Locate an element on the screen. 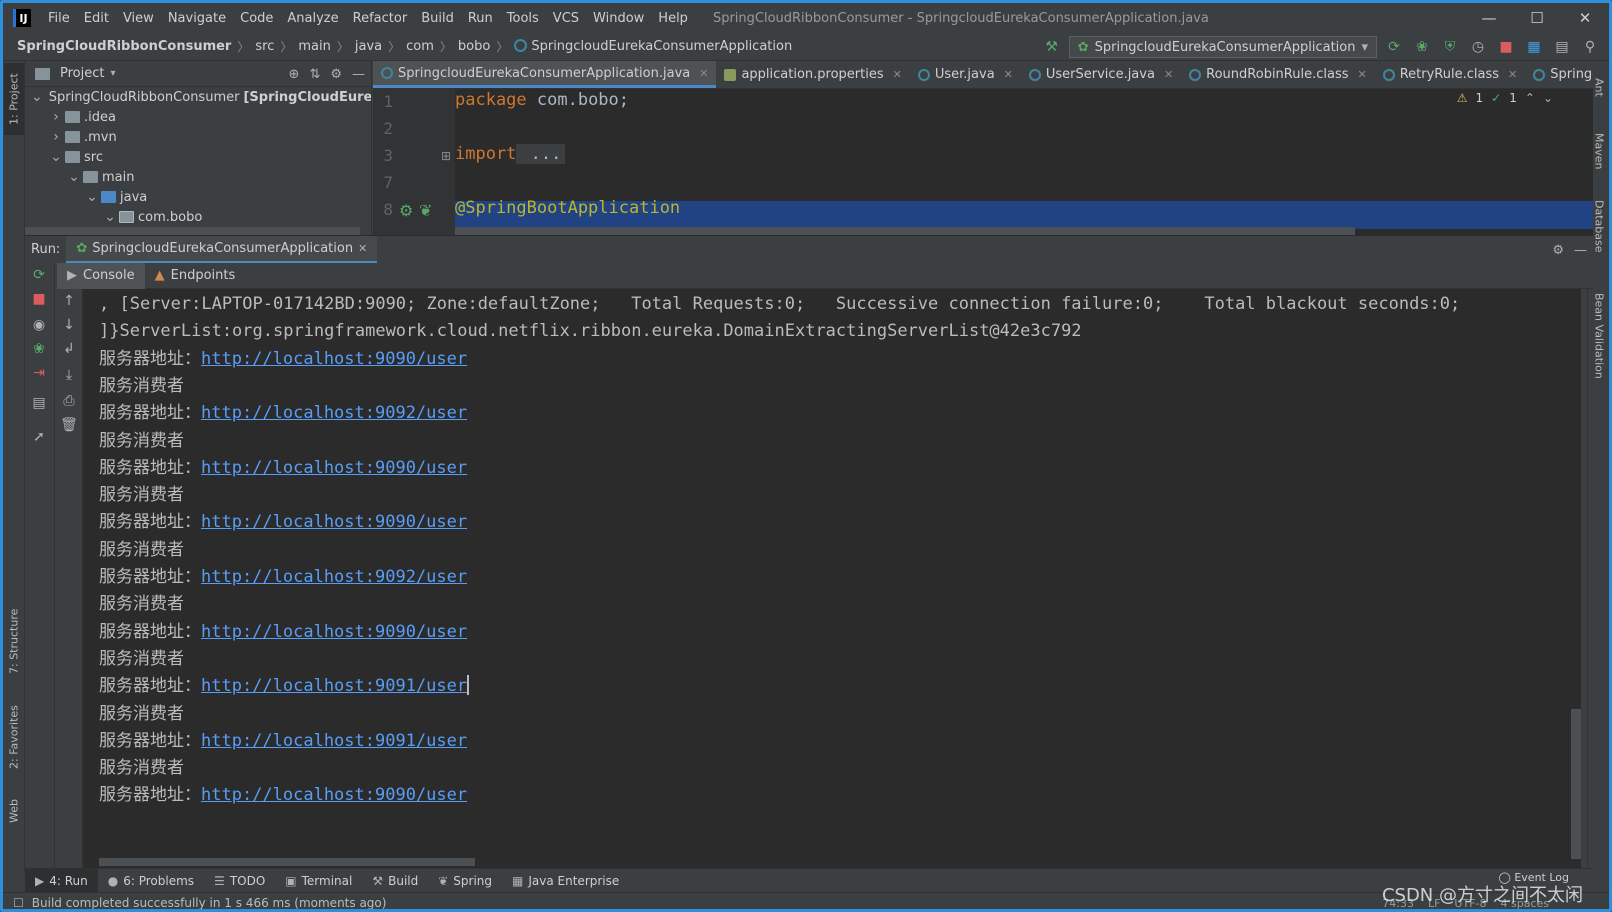 The image size is (1612, 912). gear-icon: ⚙ is located at coordinates (1558, 250).